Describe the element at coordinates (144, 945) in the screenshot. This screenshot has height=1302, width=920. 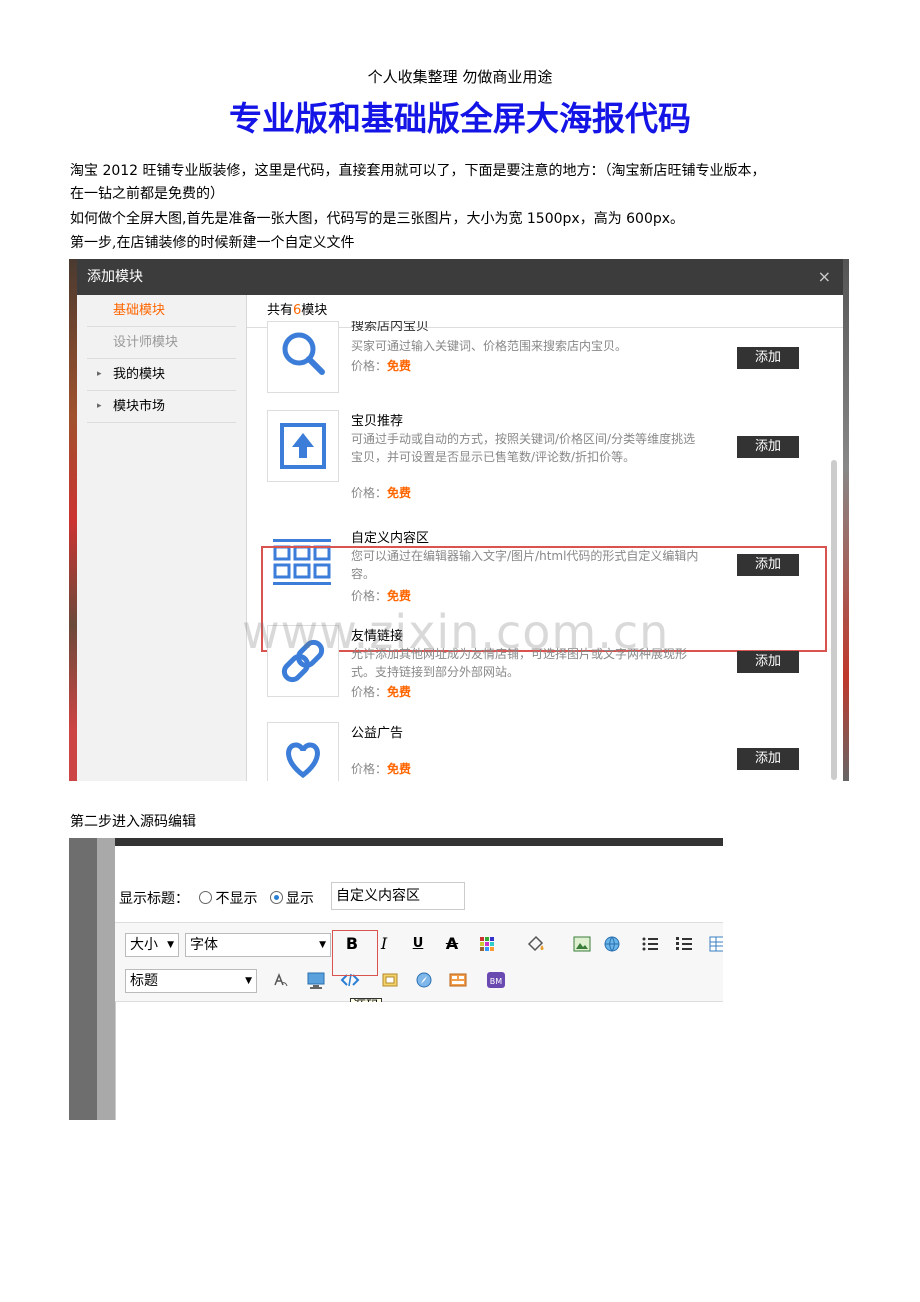
I see `size-select-value: 大小` at that location.